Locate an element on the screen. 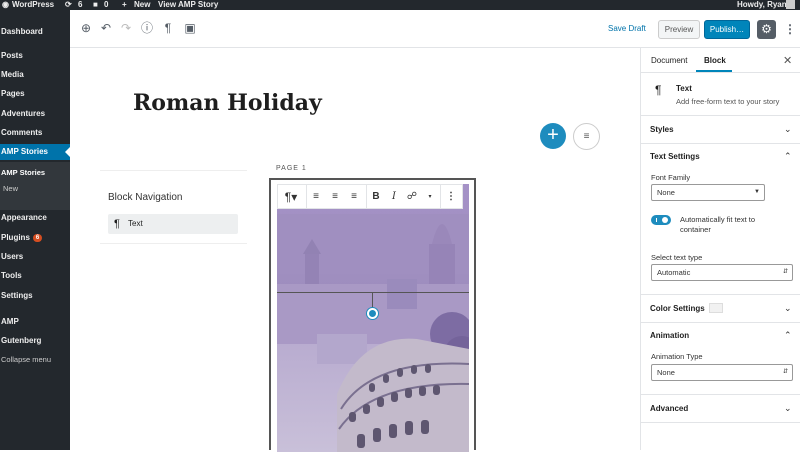 The image size is (800, 452). animation-type-select: None ⇵ is located at coordinates (722, 372).